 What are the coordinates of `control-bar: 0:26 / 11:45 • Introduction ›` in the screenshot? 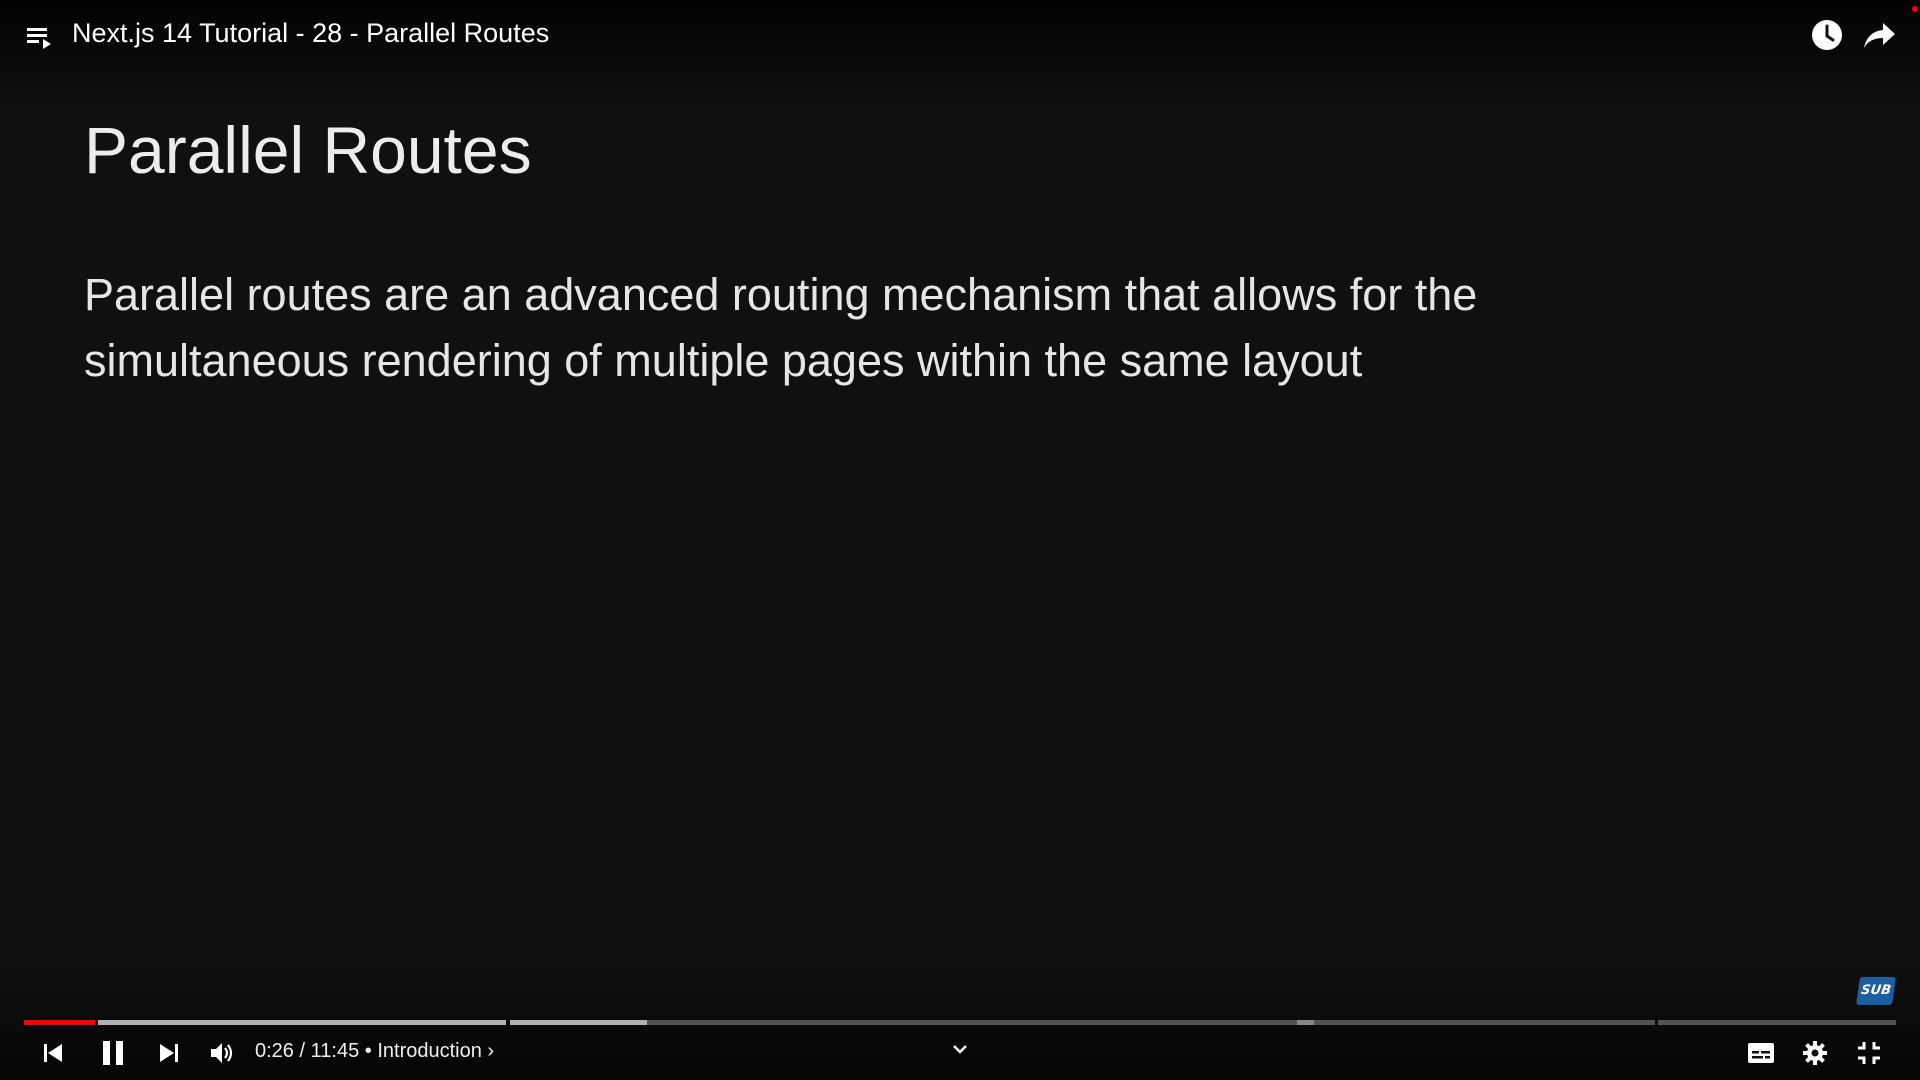 It's located at (960, 1055).